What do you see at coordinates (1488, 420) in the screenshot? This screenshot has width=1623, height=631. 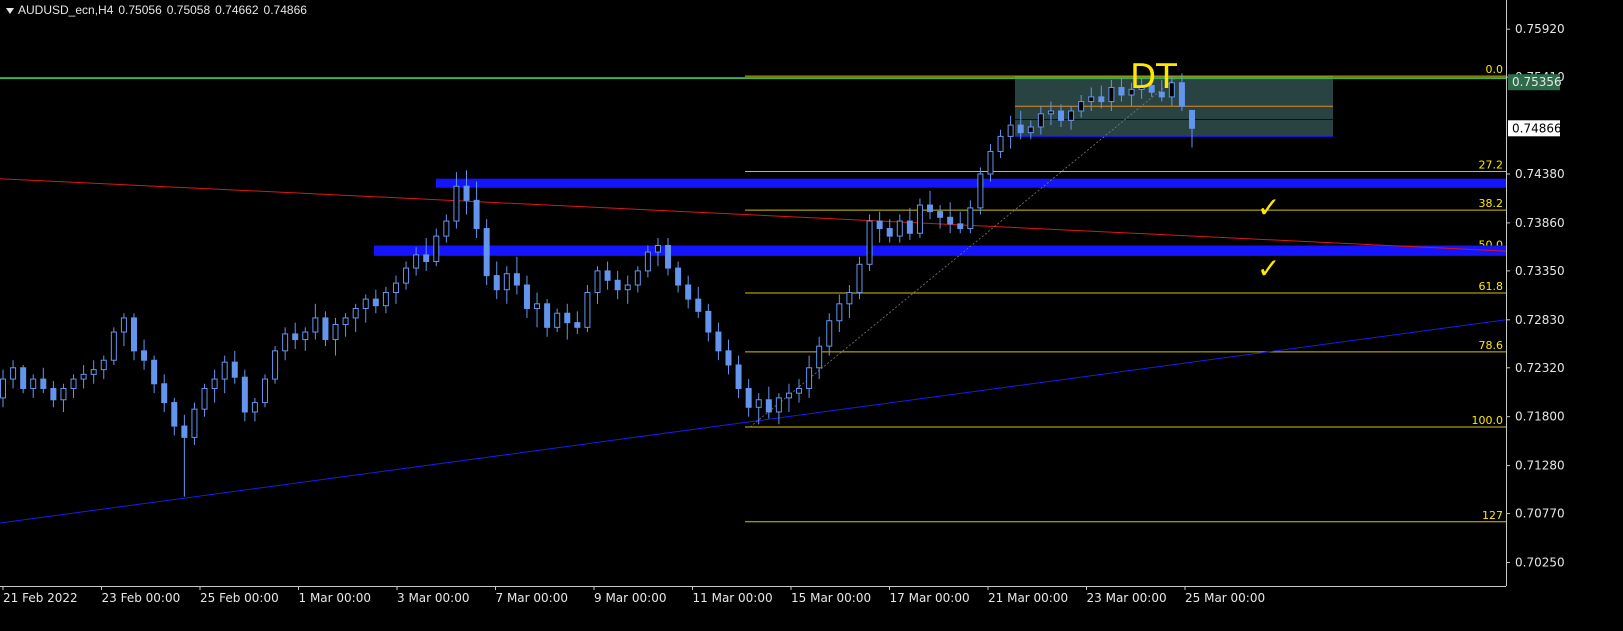 I see `fib-level-label: 100.0` at bounding box center [1488, 420].